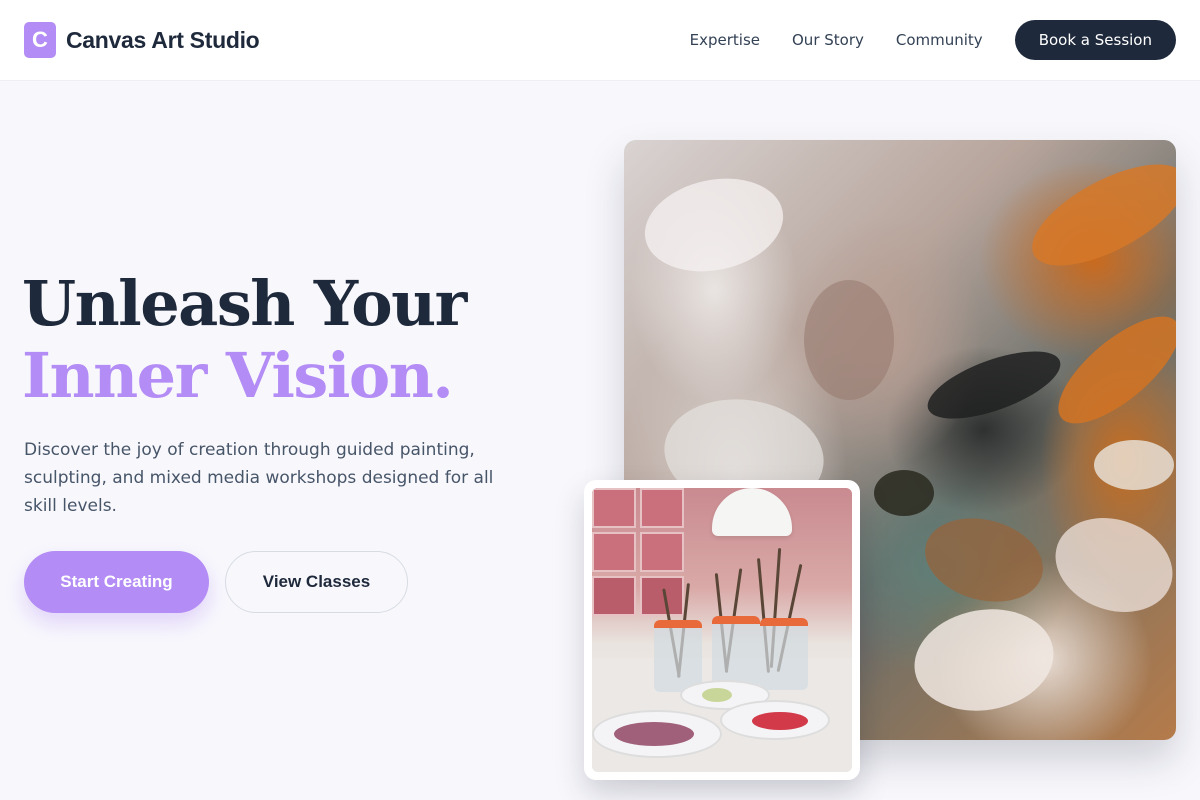  Describe the element at coordinates (163, 39) in the screenshot. I see `brand-name: Canvas Art Studio` at that location.